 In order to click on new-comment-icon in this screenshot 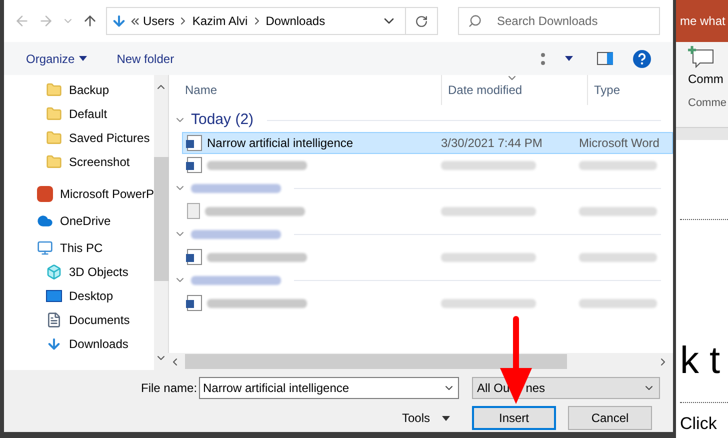, I will do `click(701, 57)`.